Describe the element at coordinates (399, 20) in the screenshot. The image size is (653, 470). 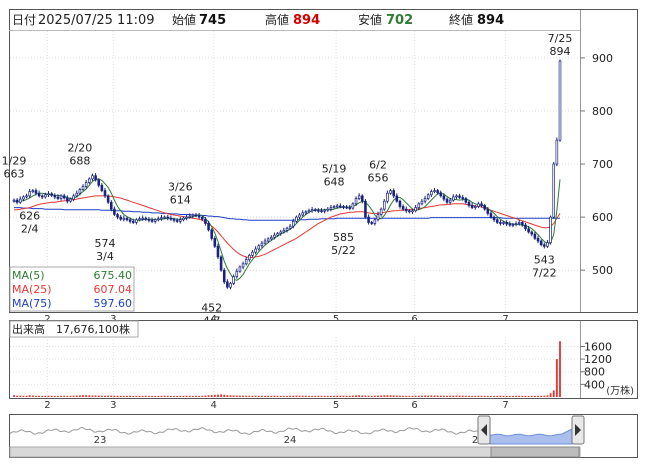
I see `header-low-value: 702` at that location.